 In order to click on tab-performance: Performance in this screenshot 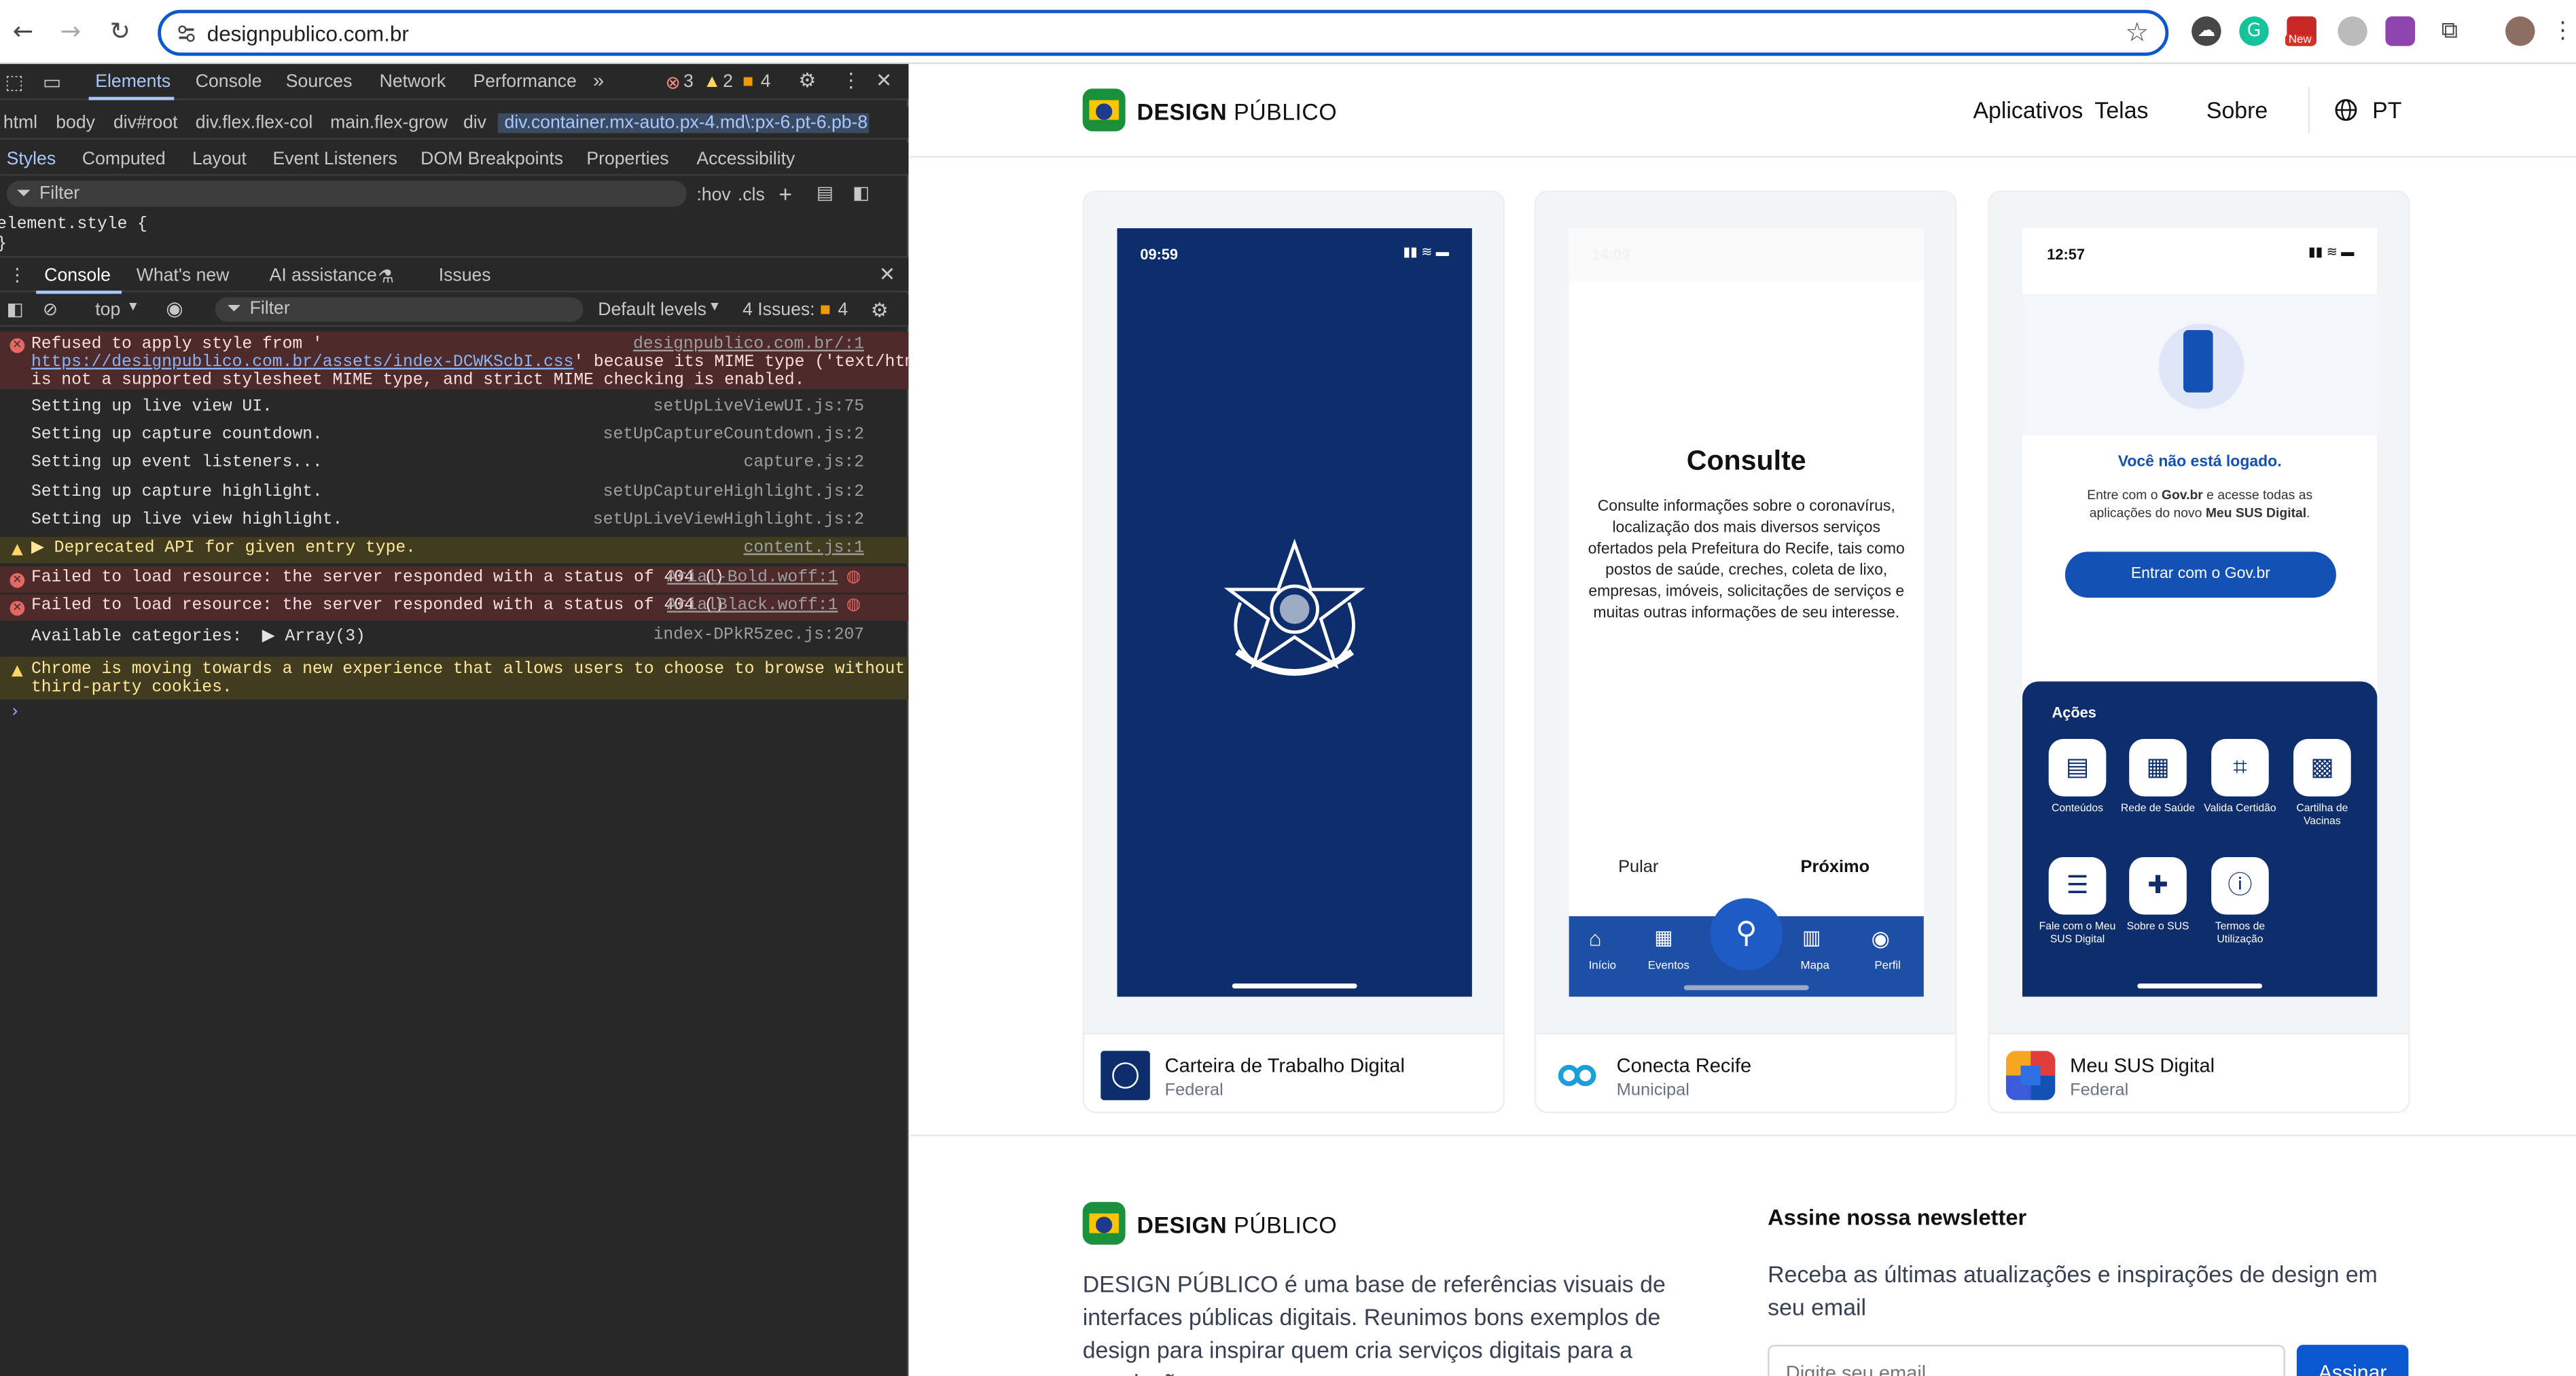, I will do `click(524, 82)`.